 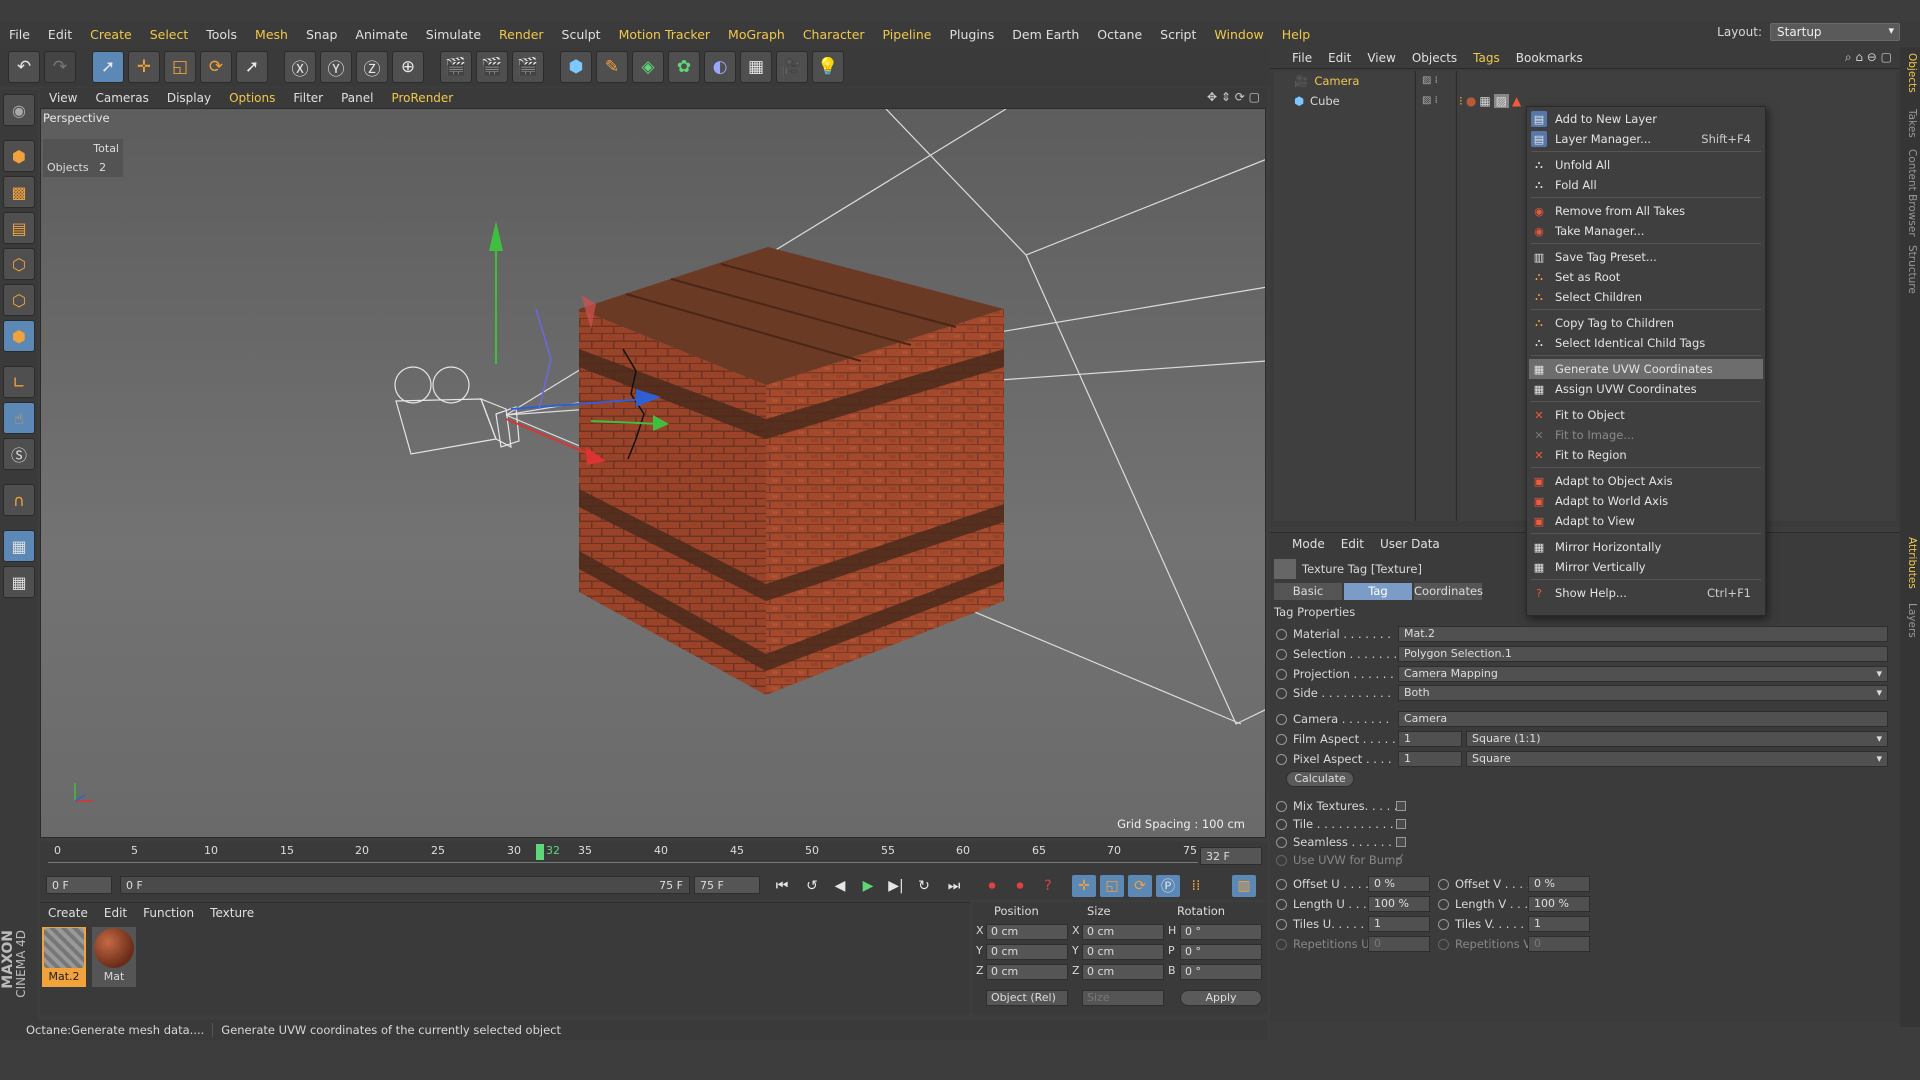 What do you see at coordinates (664, 34) in the screenshot?
I see `menu-motion-tracker: Motion Tracker` at bounding box center [664, 34].